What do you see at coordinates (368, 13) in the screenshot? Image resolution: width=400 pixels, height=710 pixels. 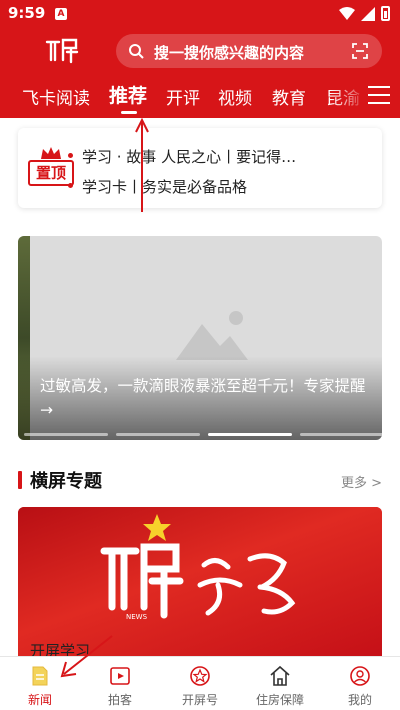 I see `signal-icon` at bounding box center [368, 13].